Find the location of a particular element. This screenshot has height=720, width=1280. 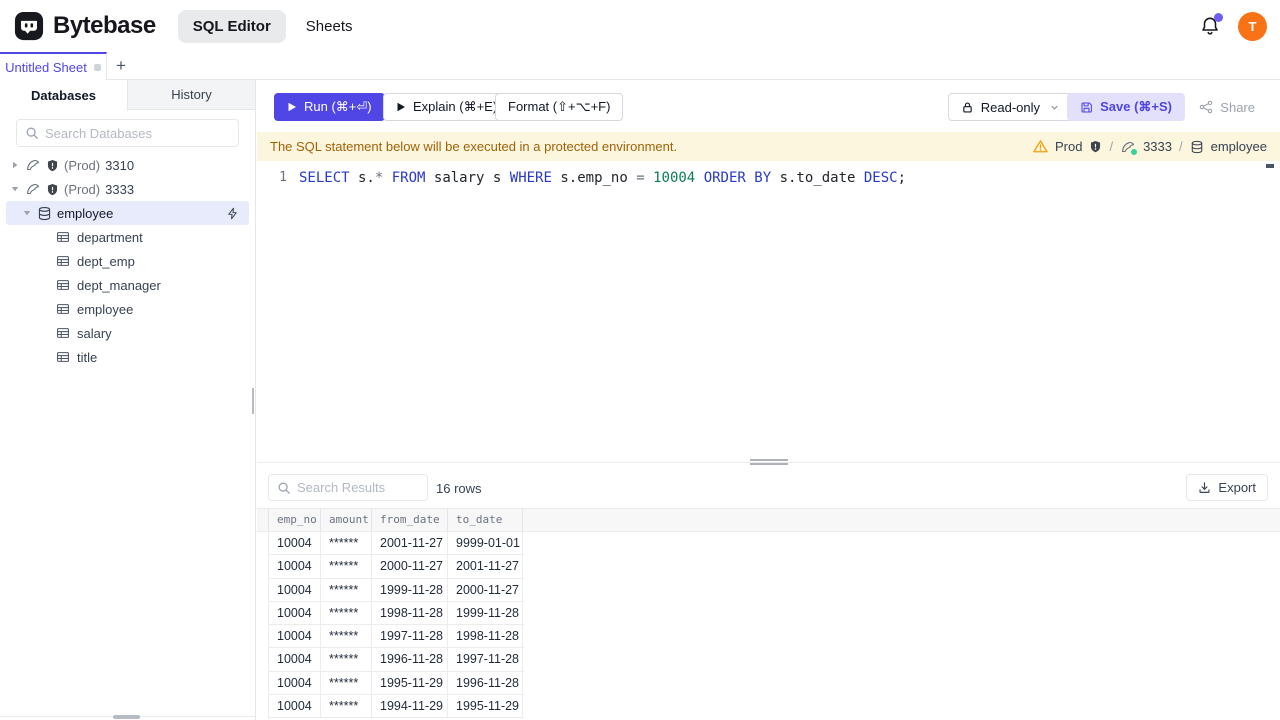

results-search is located at coordinates (348, 487).